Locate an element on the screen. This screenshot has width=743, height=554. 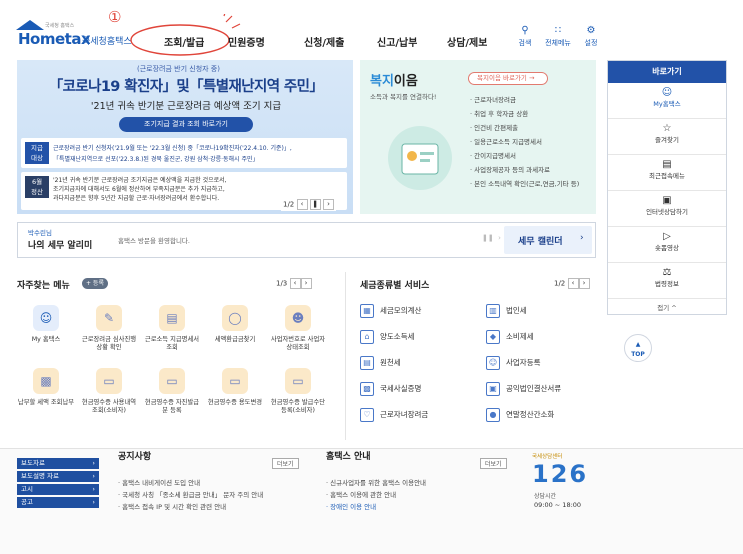
heart-icon: ♡ is located at coordinates (367, 415).